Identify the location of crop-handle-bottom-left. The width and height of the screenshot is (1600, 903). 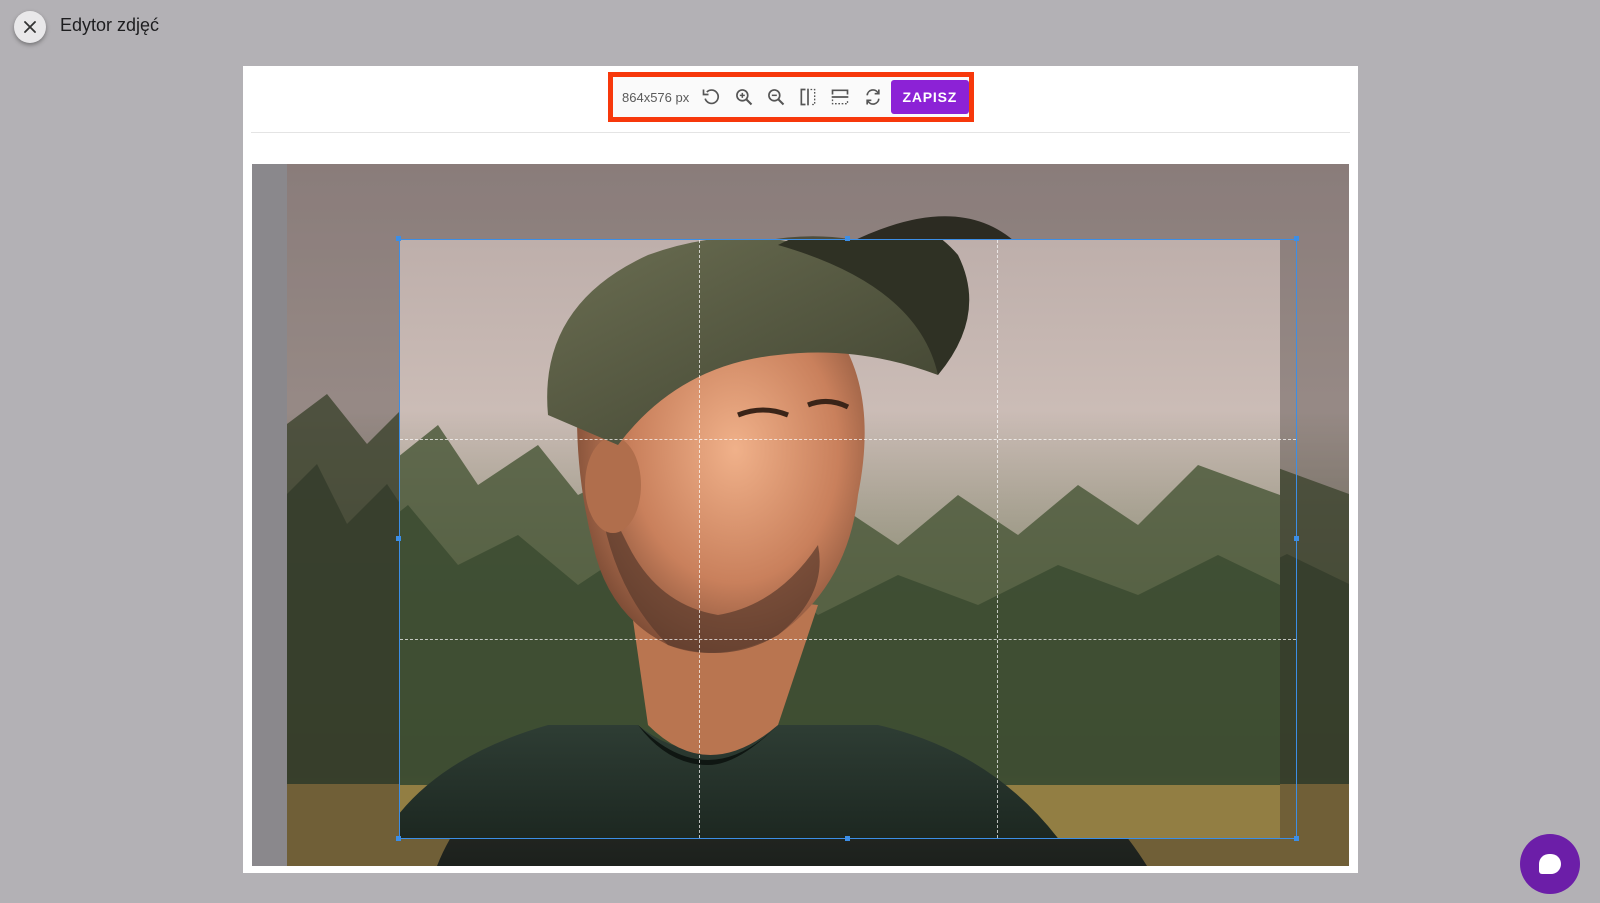
(398, 838).